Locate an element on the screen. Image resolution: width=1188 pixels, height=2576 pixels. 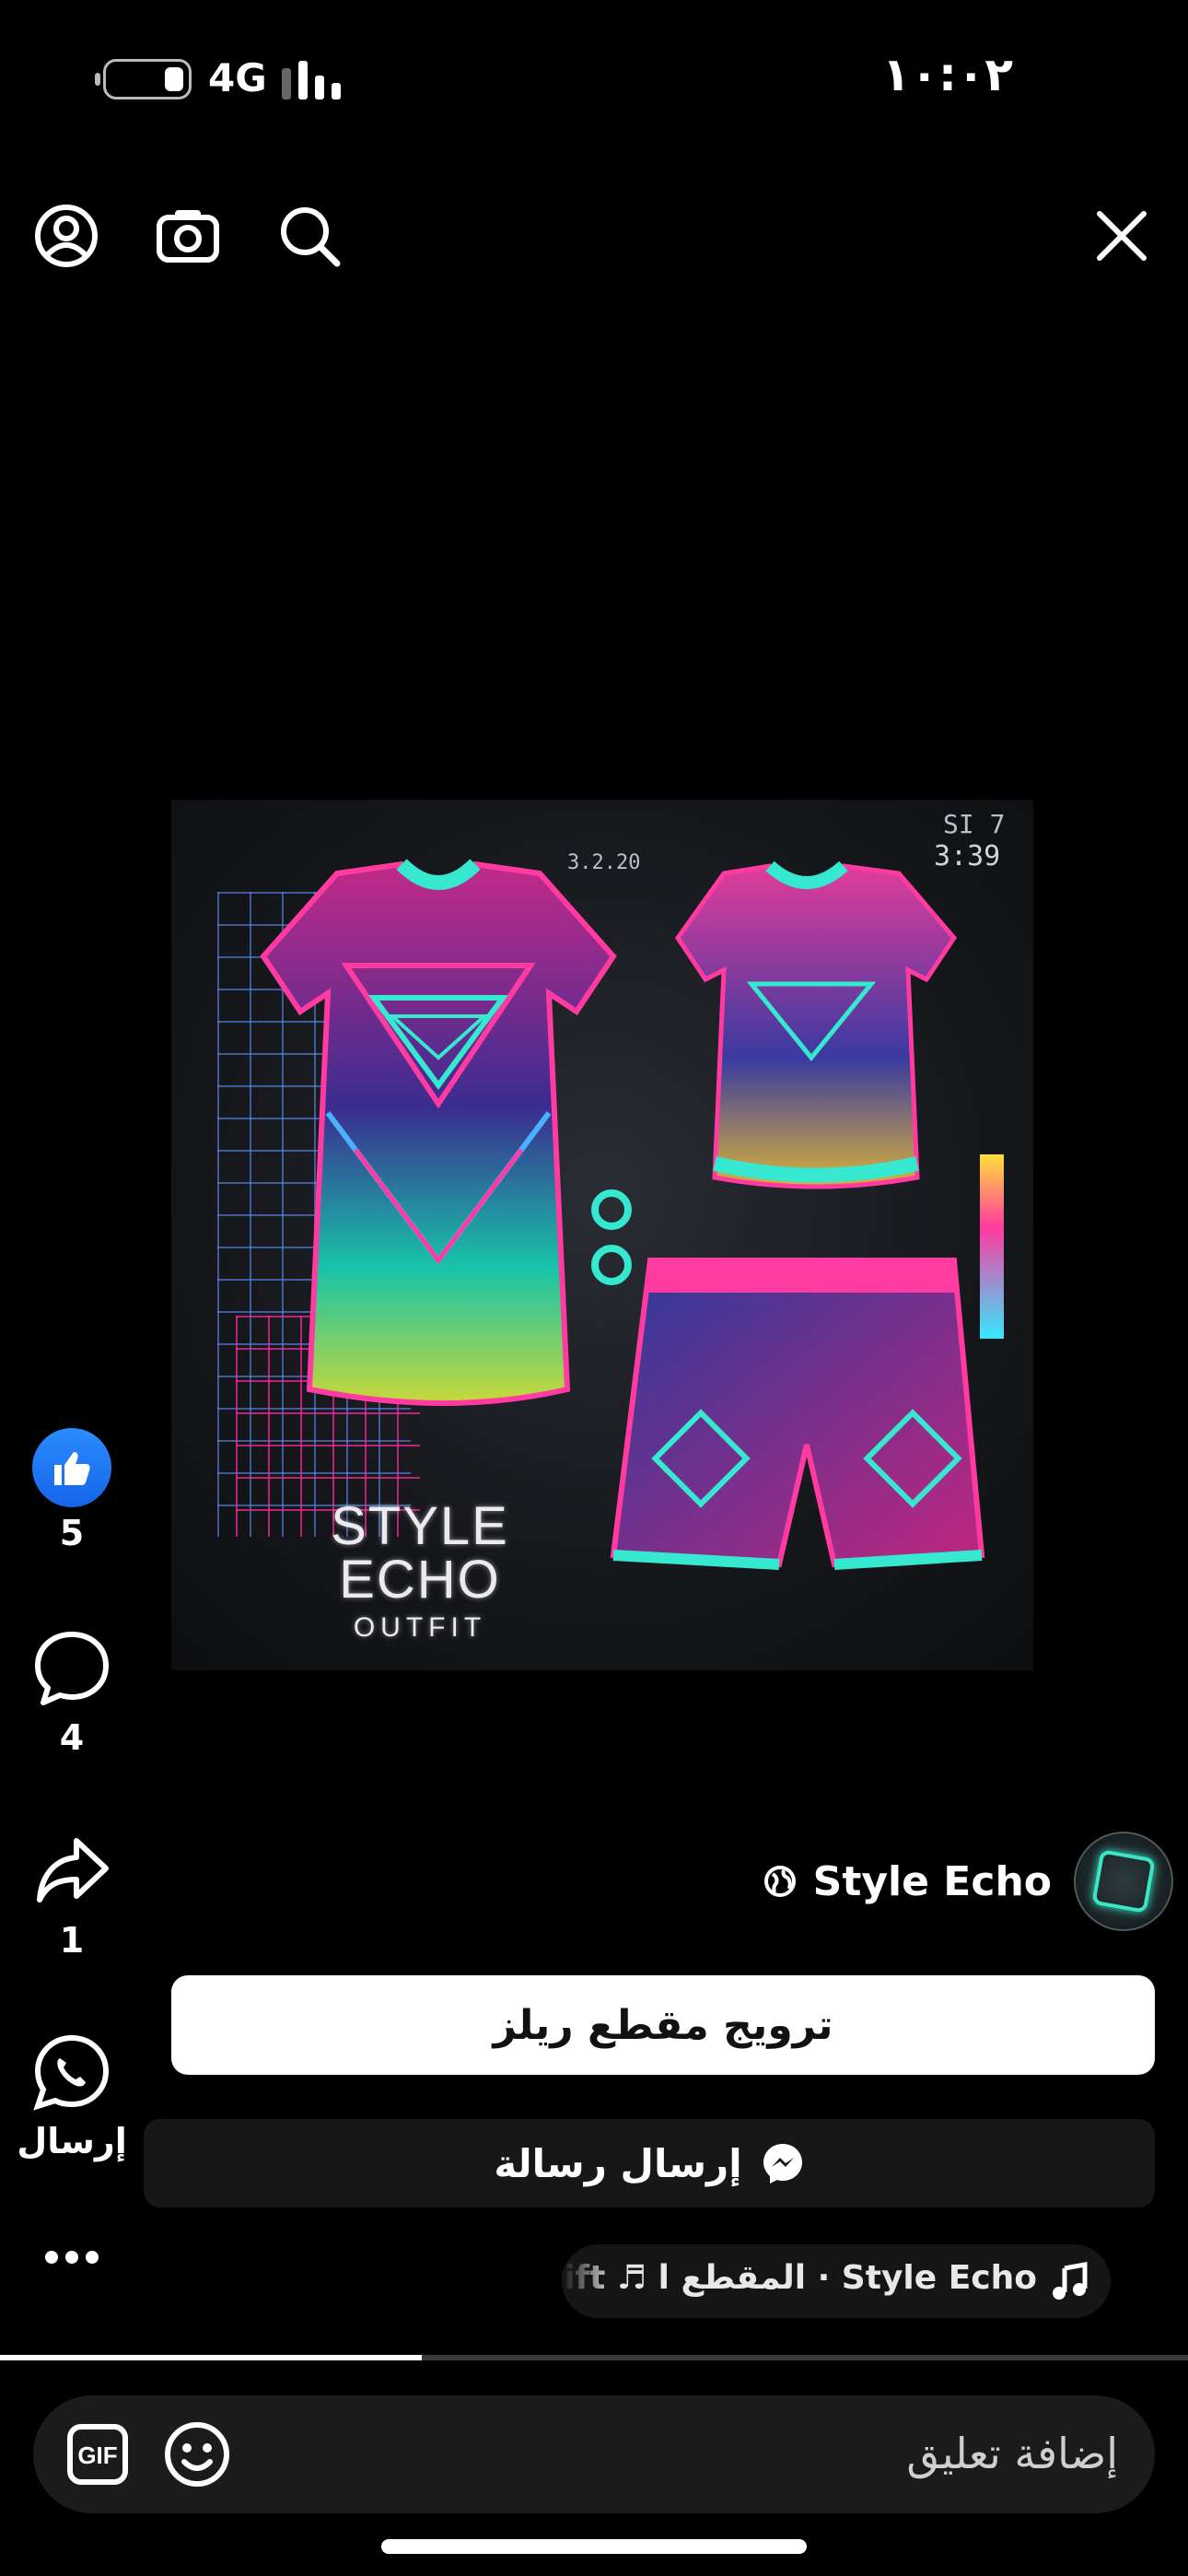
like-count: 5 is located at coordinates (72, 1533).